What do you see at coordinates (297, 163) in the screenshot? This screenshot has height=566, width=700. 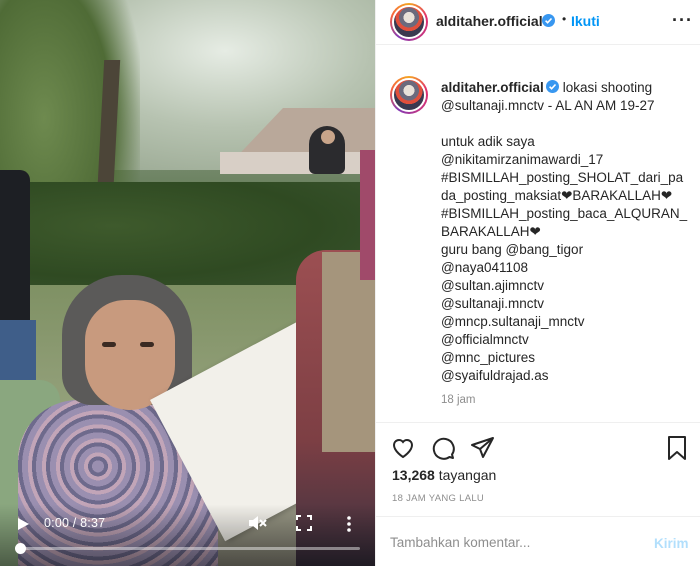 I see `scene-roof-eave` at bounding box center [297, 163].